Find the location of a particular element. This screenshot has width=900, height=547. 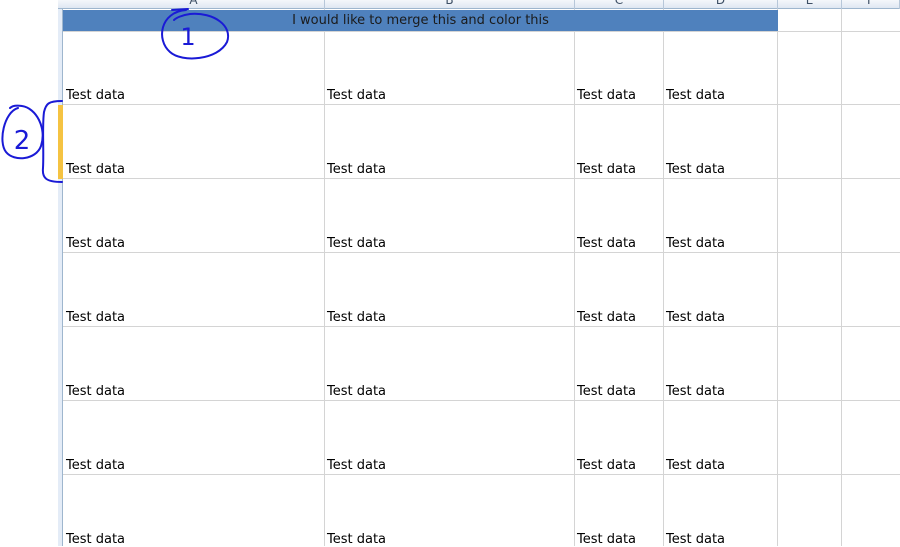

column-letter: E is located at coordinates (809, 3).